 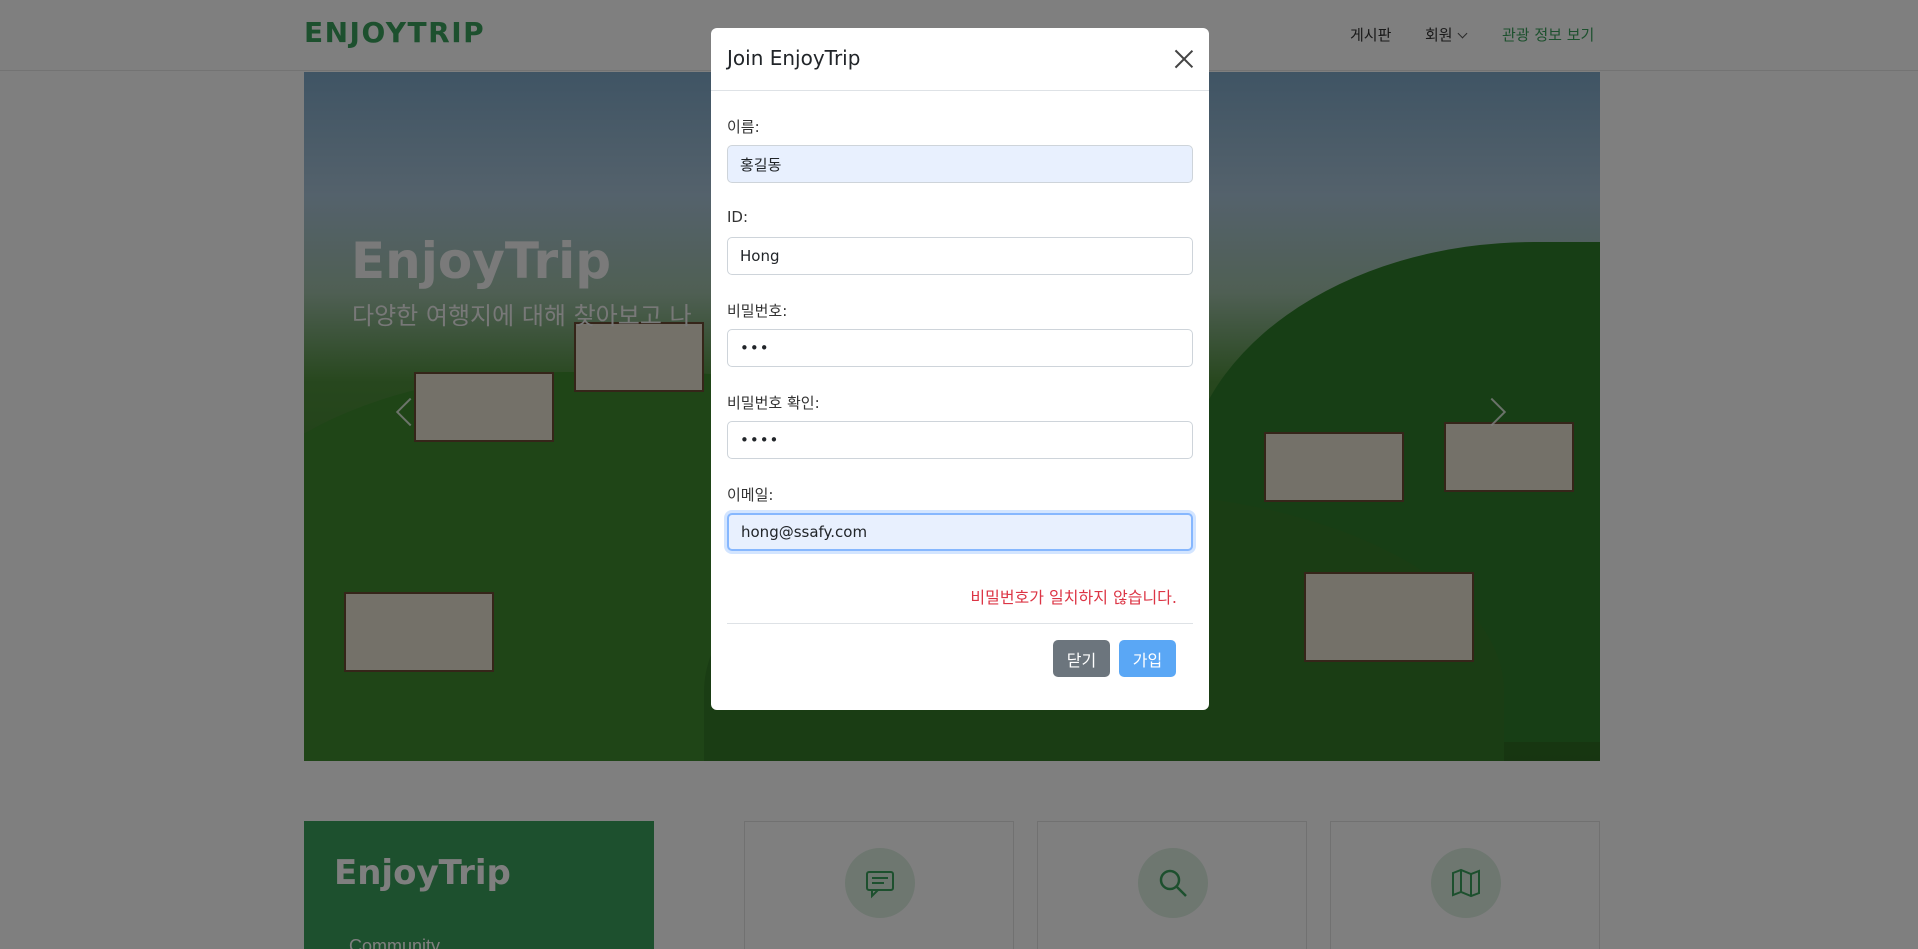 I want to click on email-label: 이메일:, so click(x=750, y=495).